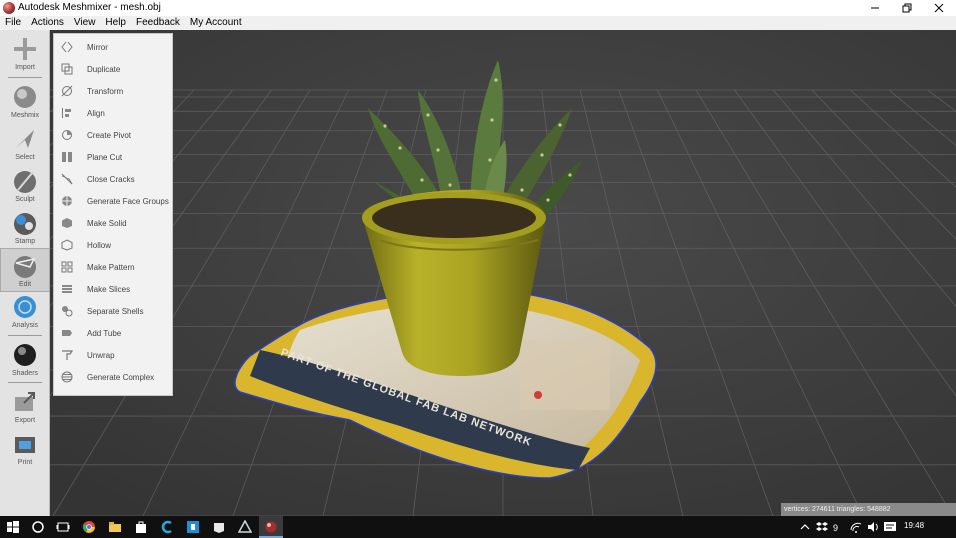  What do you see at coordinates (67, 289) in the screenshot?
I see `slices-icon` at bounding box center [67, 289].